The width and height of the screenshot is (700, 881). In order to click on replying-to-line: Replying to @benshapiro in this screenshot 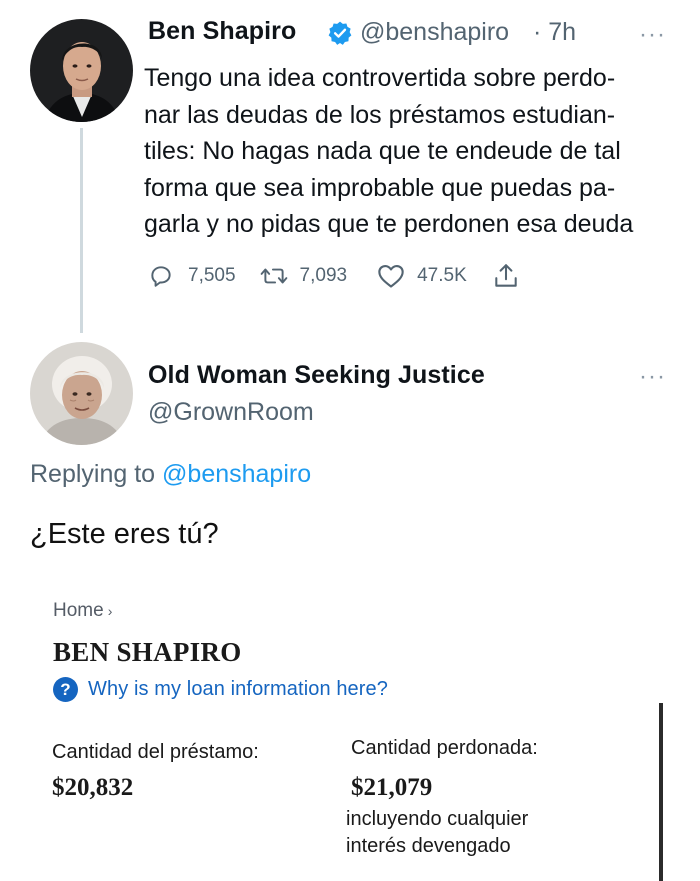, I will do `click(170, 474)`.